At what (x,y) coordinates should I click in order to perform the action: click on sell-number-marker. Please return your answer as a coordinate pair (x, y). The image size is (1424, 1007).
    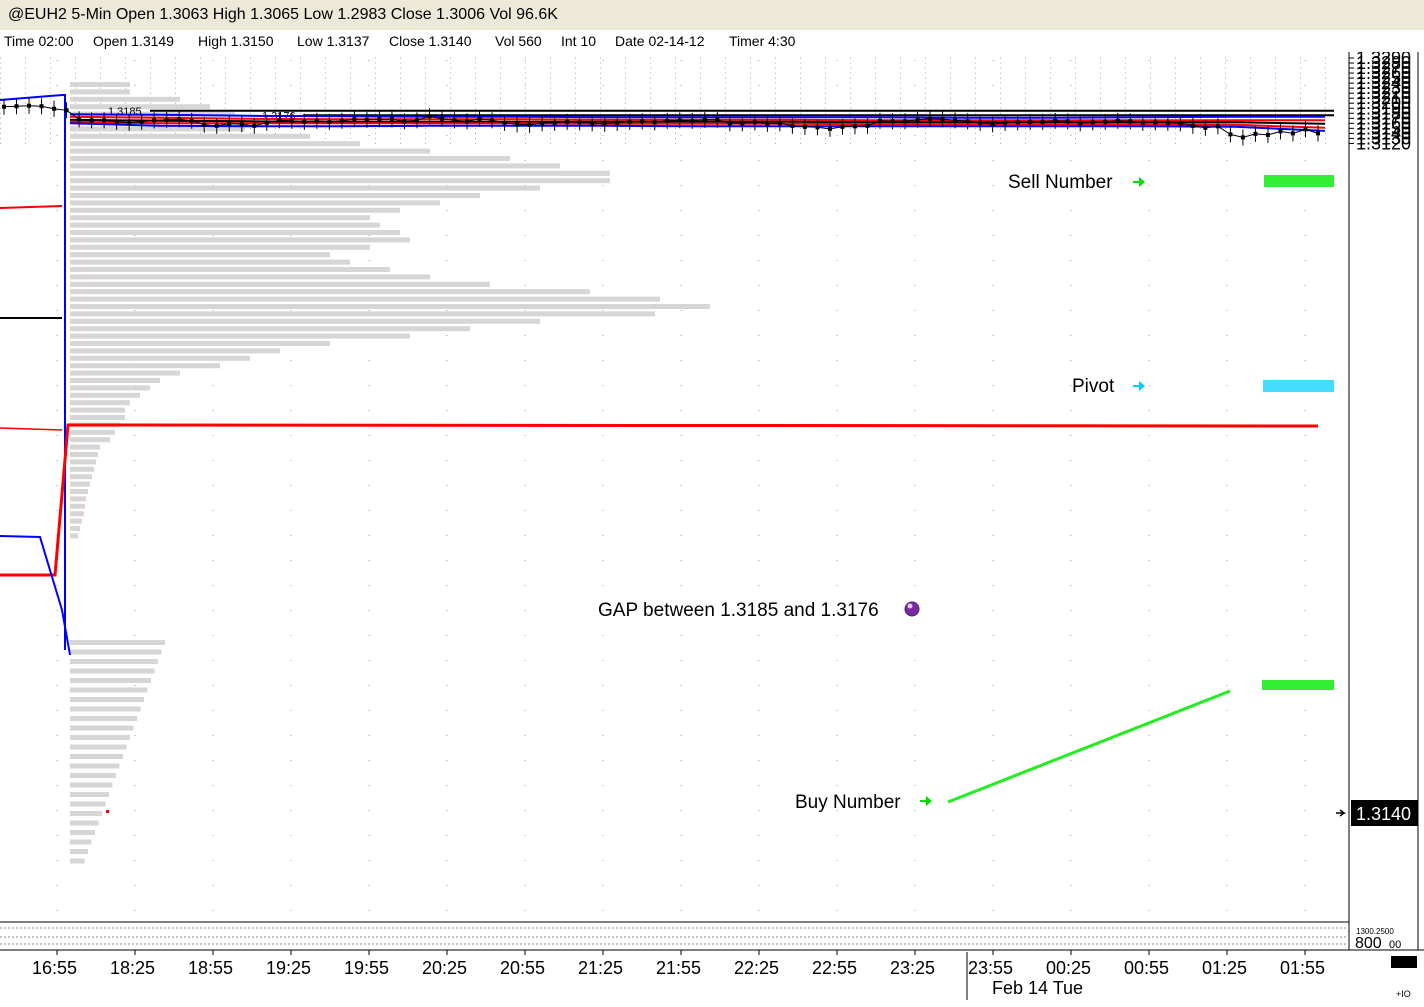
    Looking at the image, I should click on (1299, 181).